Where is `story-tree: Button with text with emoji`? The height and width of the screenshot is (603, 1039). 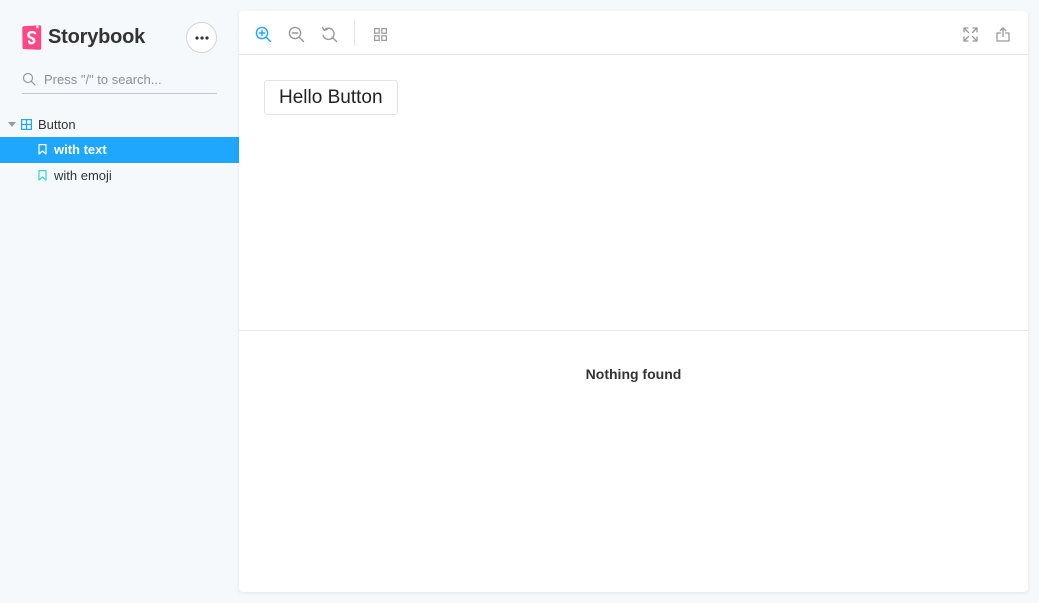
story-tree: Button with text with emoji is located at coordinates (119, 151).